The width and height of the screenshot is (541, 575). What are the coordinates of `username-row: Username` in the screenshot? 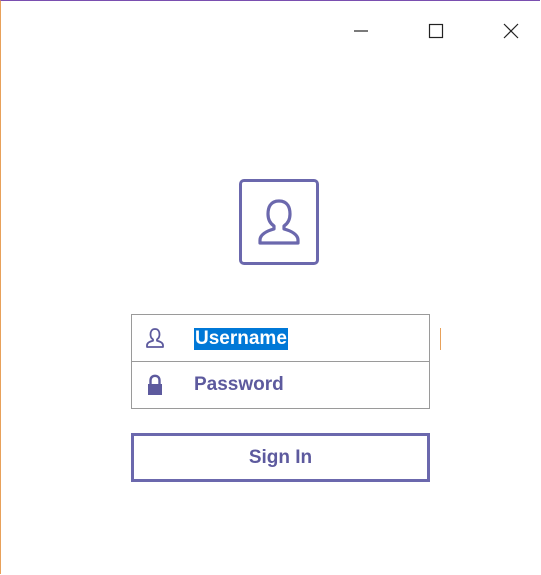 It's located at (286, 338).